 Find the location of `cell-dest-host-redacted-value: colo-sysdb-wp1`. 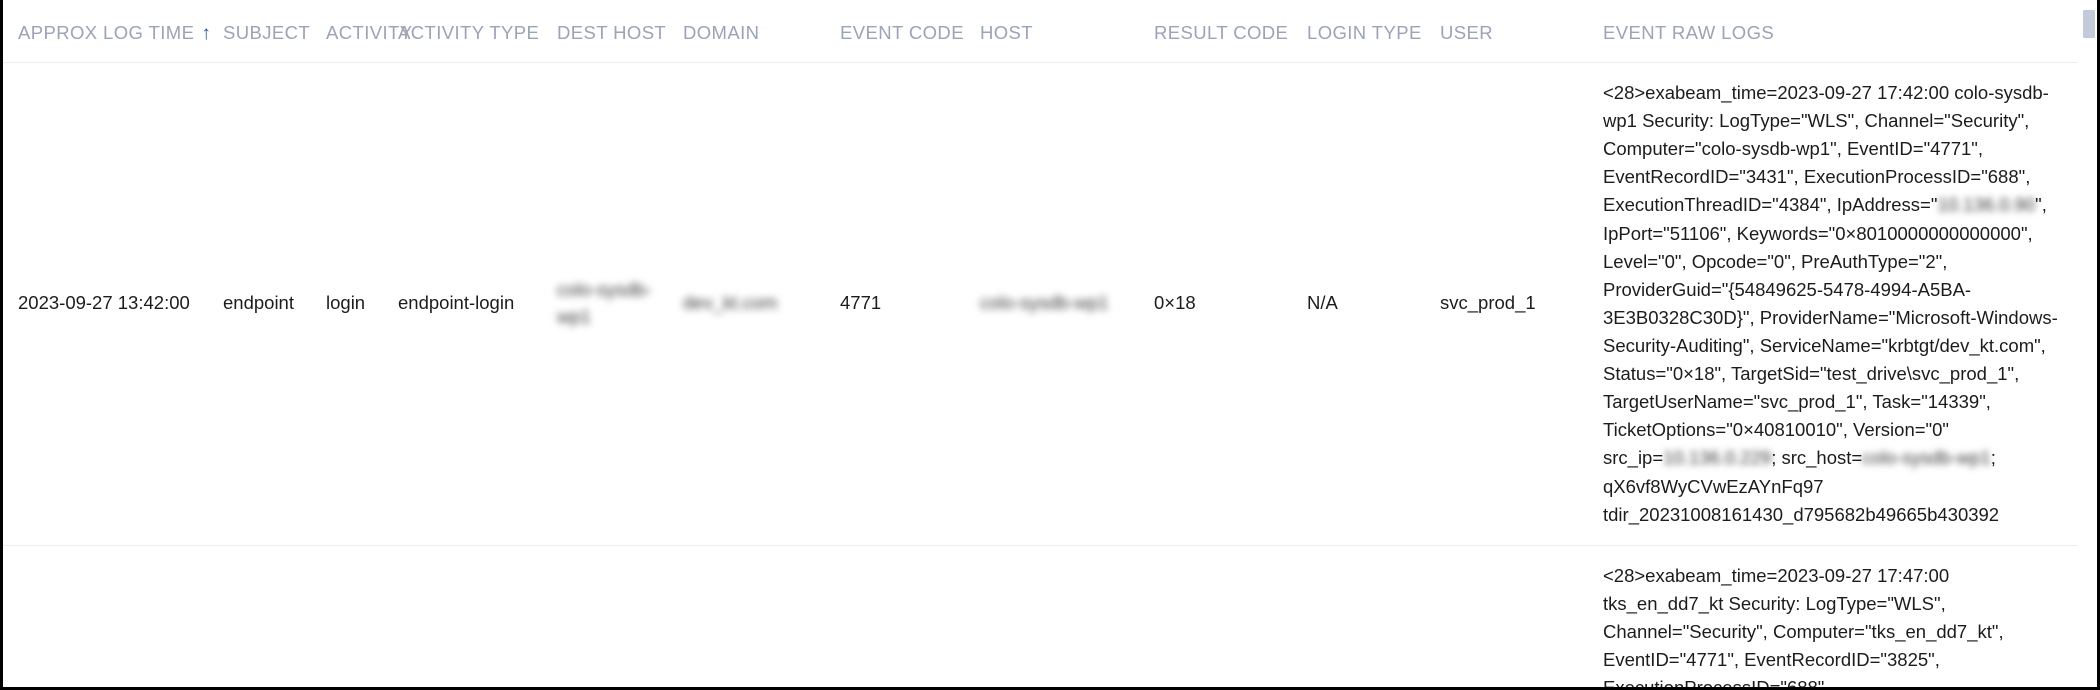

cell-dest-host-redacted-value: colo-sysdb-wp1 is located at coordinates (604, 303).